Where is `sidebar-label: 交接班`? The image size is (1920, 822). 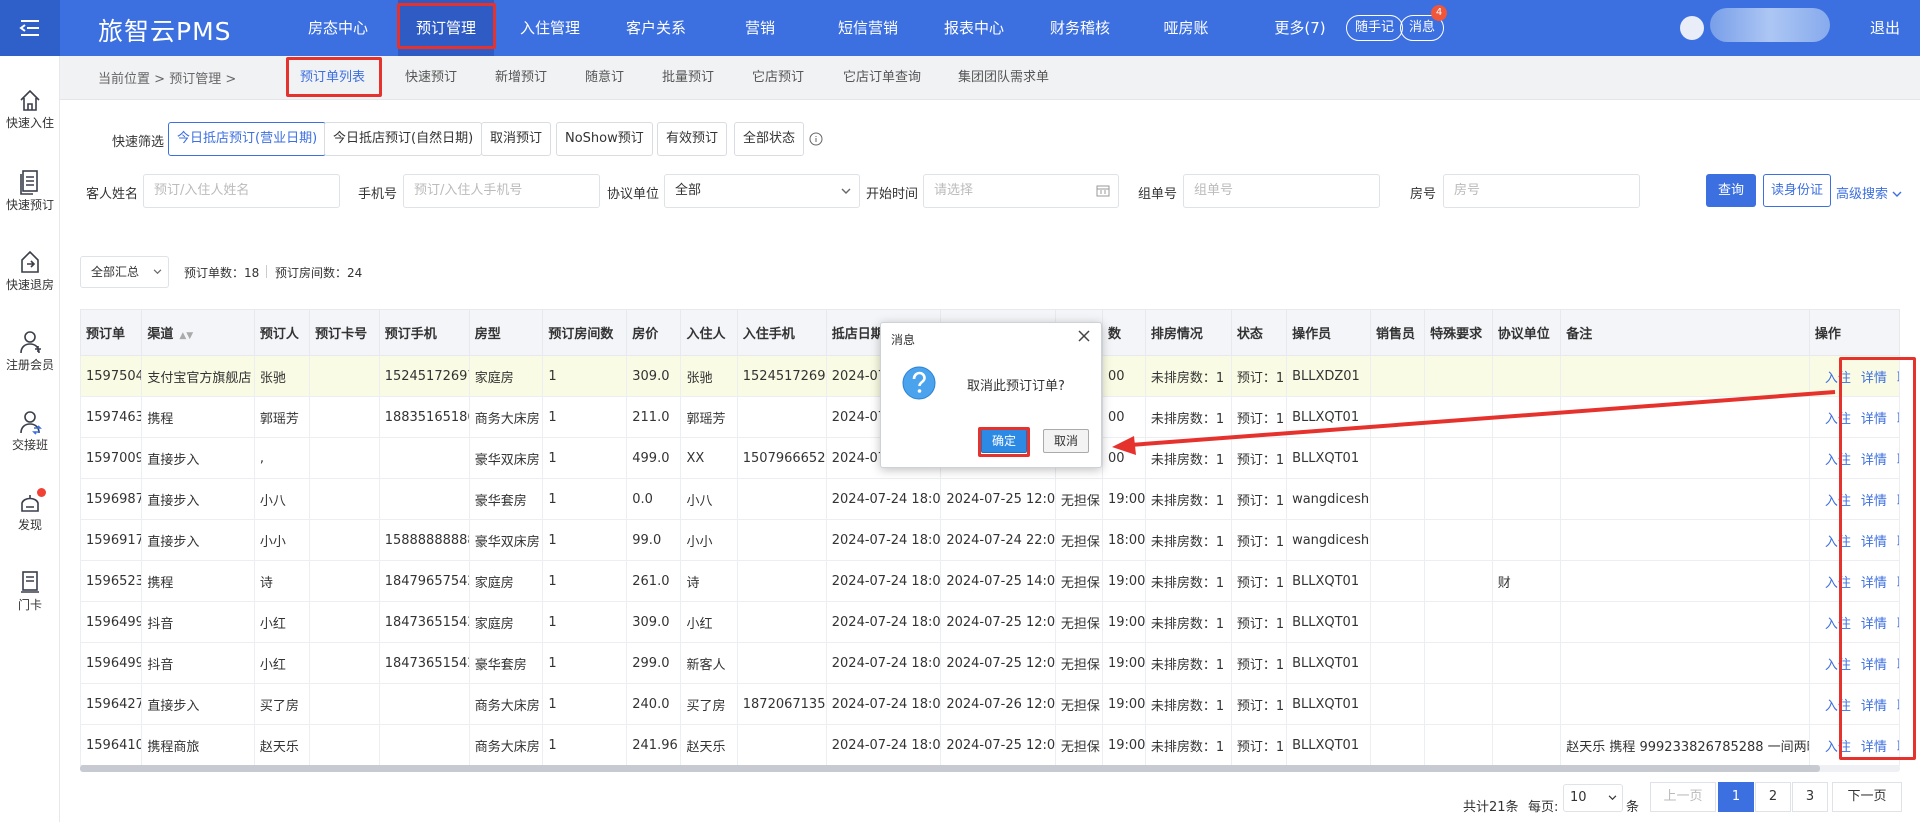 sidebar-label: 交接班 is located at coordinates (29, 445).